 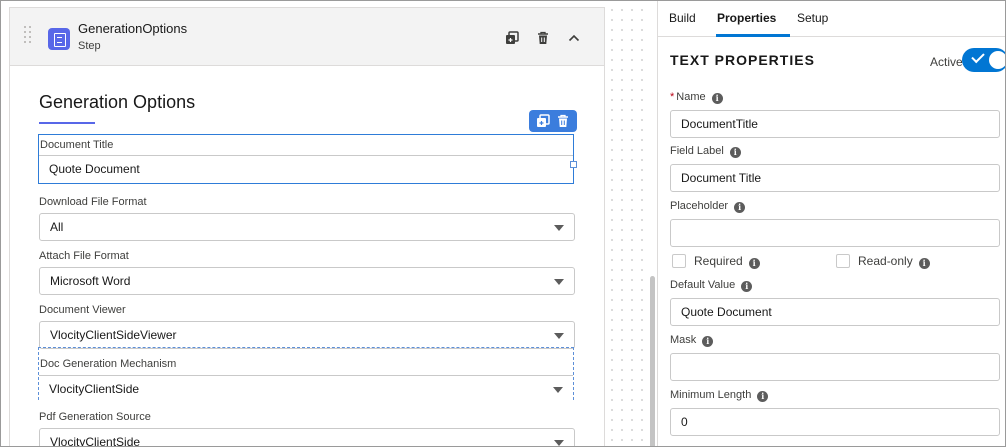 I want to click on section-title-underline, so click(x=67, y=123).